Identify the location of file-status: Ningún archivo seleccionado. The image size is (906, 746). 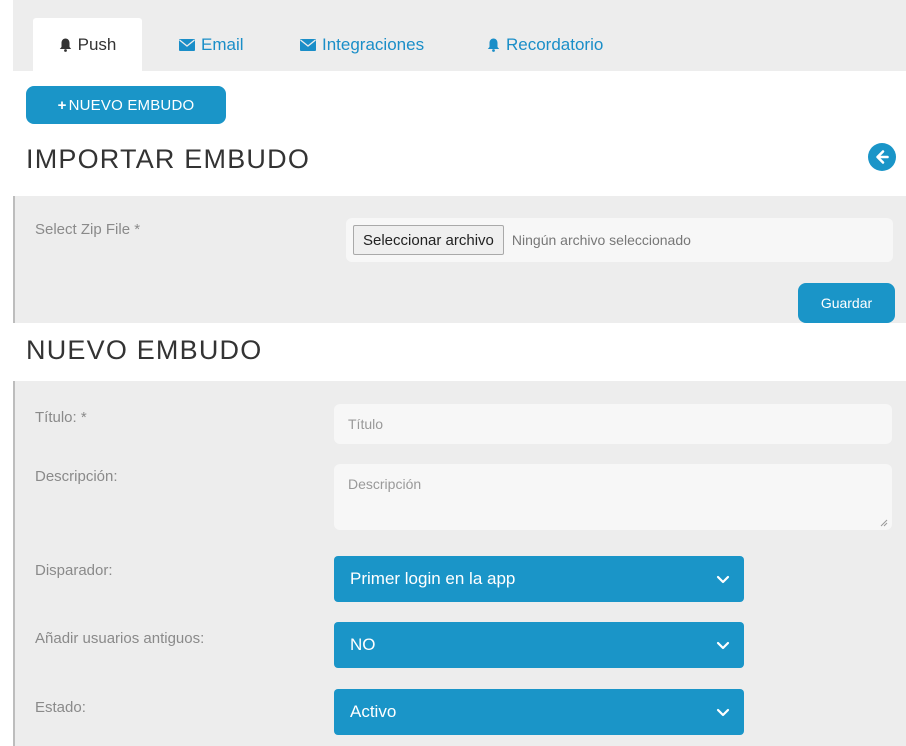
(601, 240).